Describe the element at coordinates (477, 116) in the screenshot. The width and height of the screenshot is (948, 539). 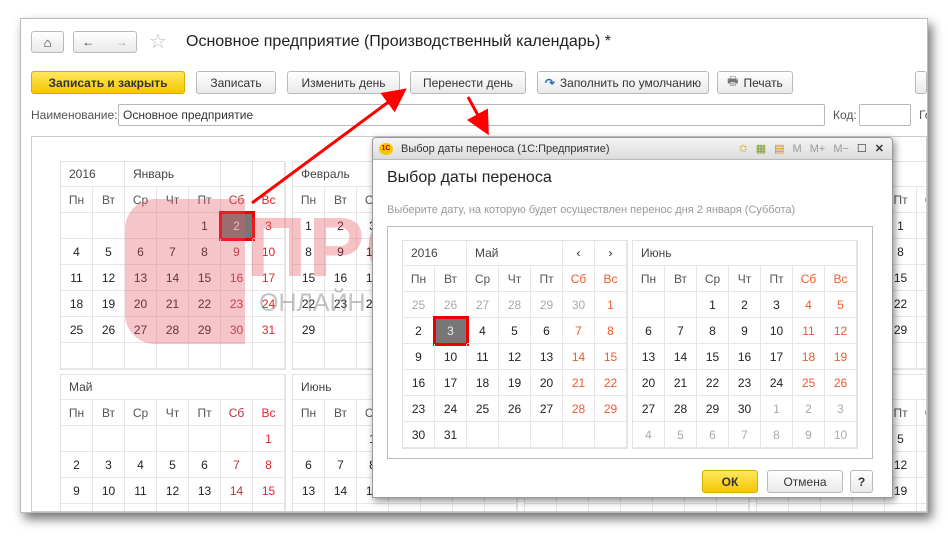
I see `arrow-to-dialog` at that location.